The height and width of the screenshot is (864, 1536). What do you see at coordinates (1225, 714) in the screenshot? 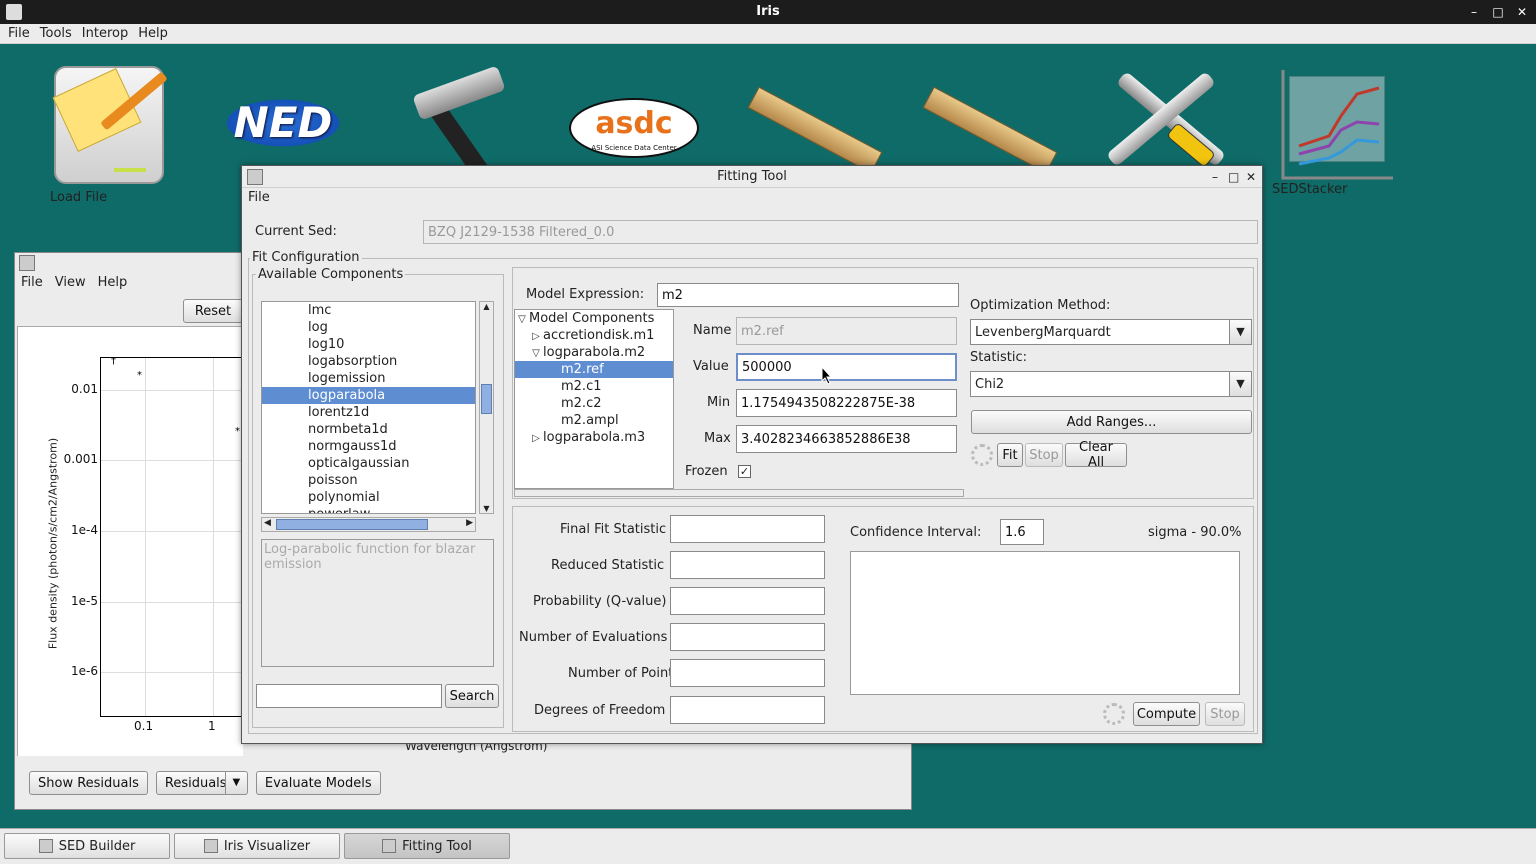
I see `compute-stop-button: Stop` at bounding box center [1225, 714].